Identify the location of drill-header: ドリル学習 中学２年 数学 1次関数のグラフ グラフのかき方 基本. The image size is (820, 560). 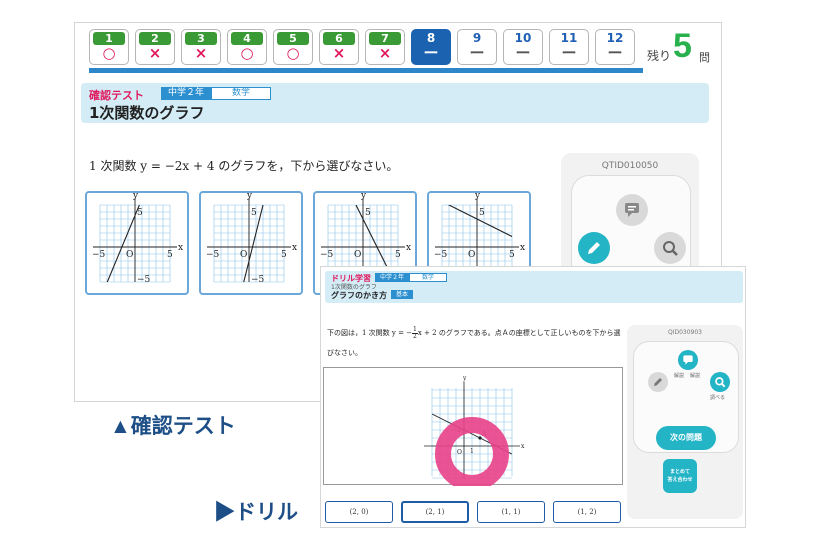
(534, 287).